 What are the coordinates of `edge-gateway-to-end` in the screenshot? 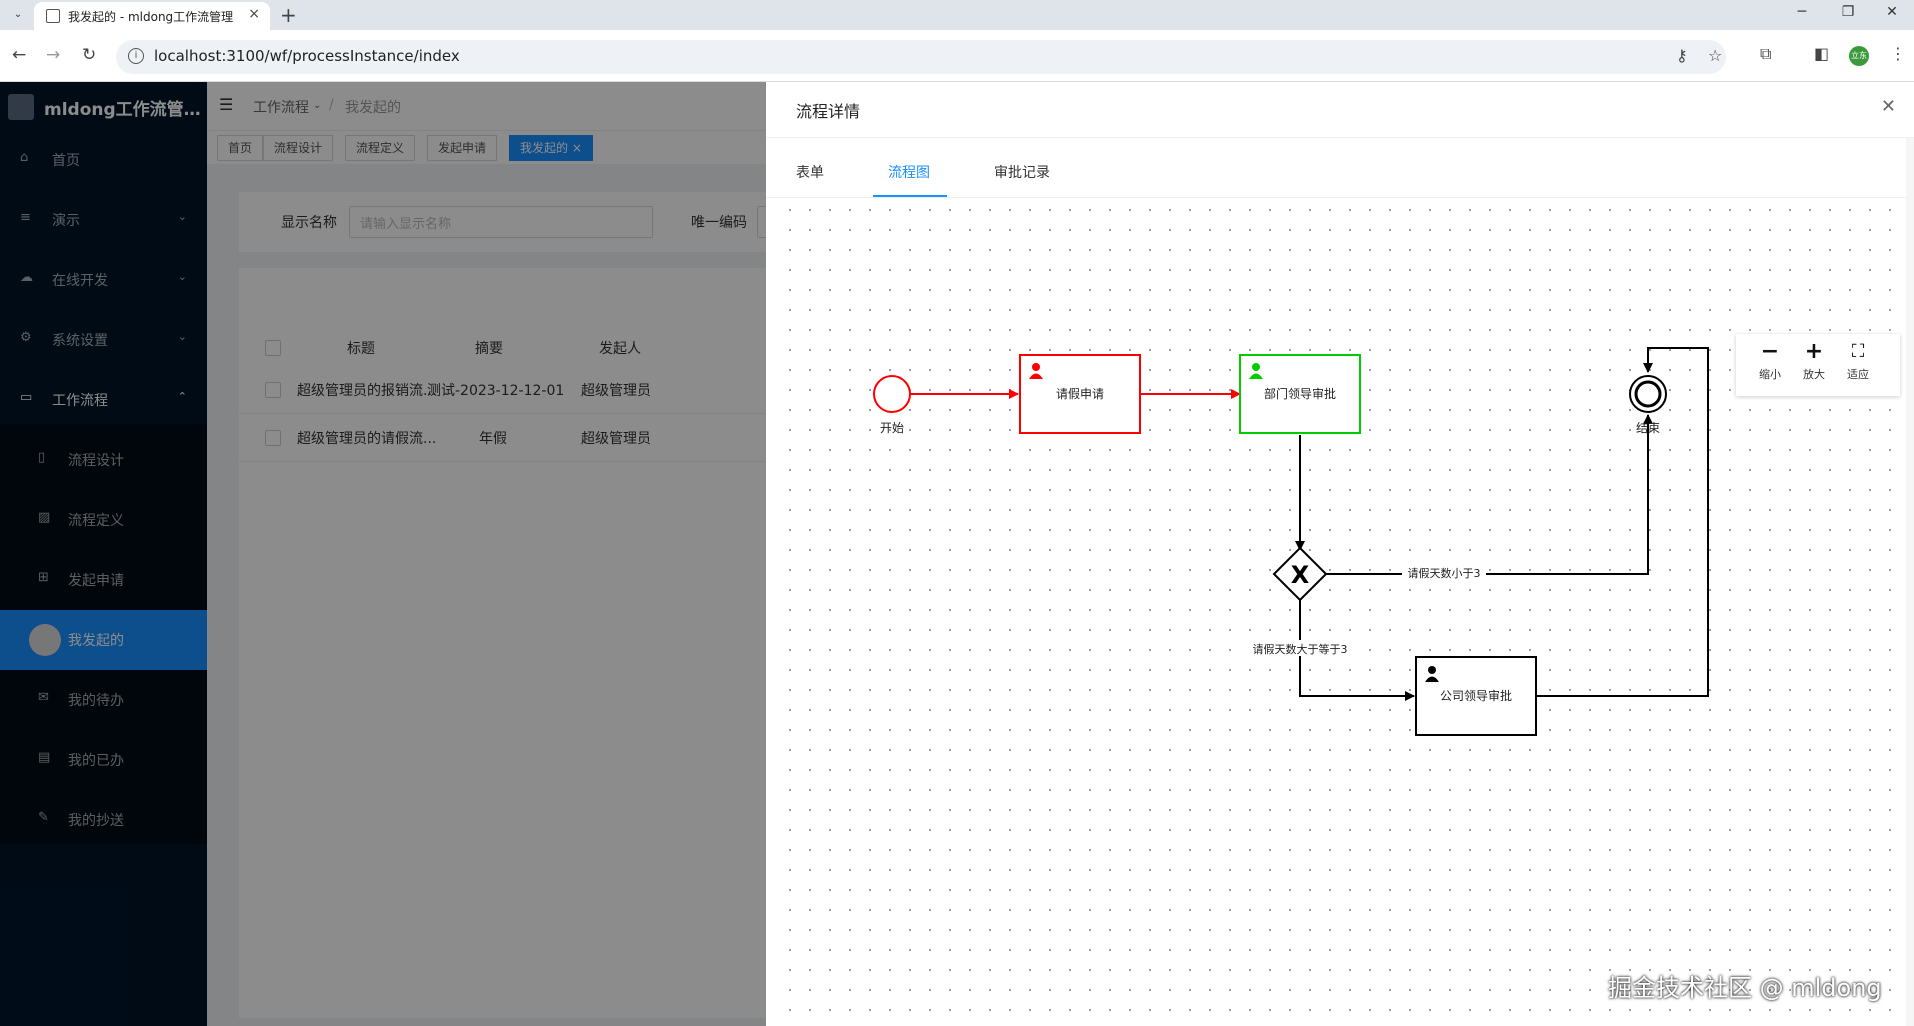 It's located at (1489, 494).